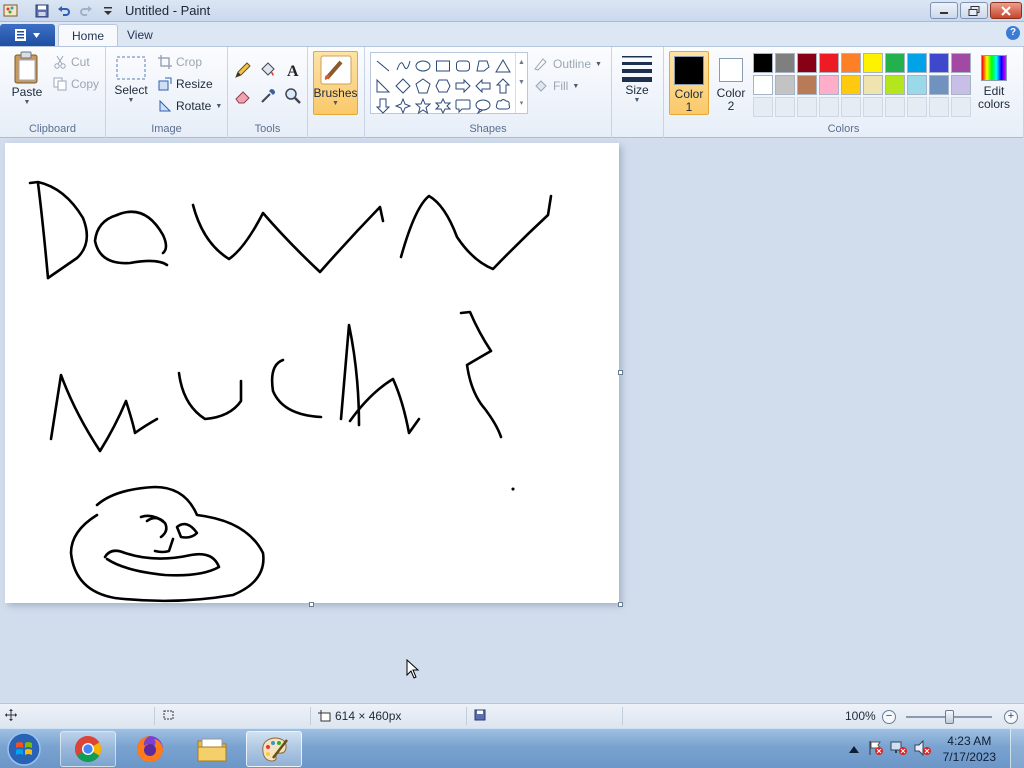  Describe the element at coordinates (1017, 748) in the screenshot. I see `show-desktop-button` at that location.